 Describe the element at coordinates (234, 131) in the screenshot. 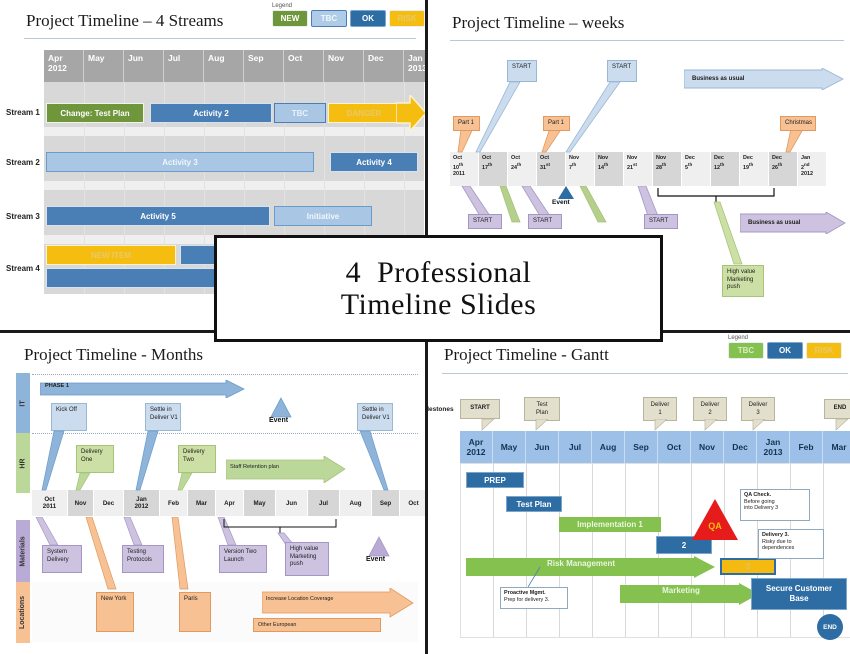

I see `row-band` at that location.